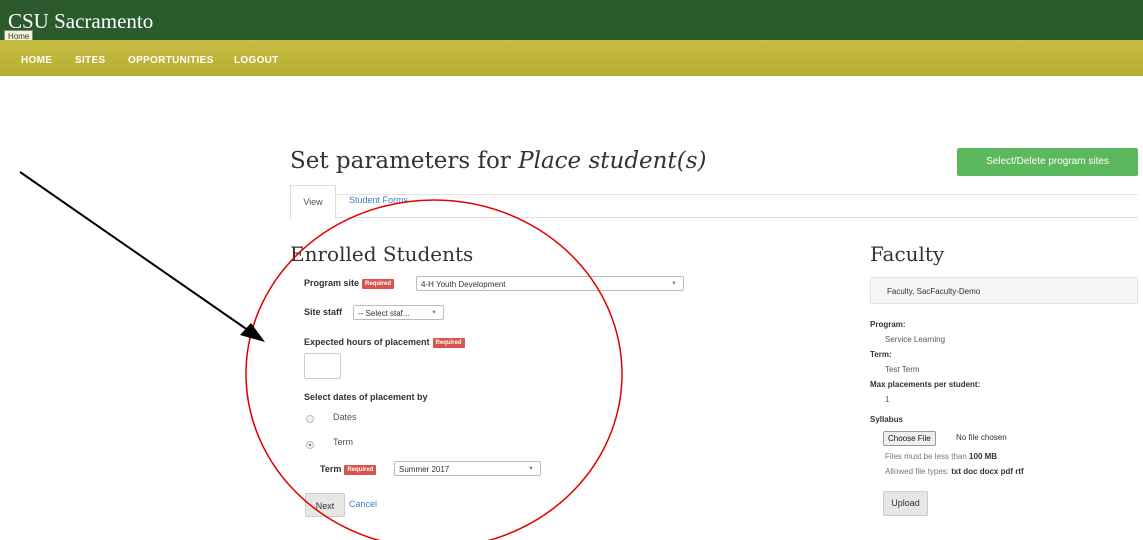 This screenshot has width=1143, height=540. I want to click on page-title-action: Place student(s), so click(612, 161).